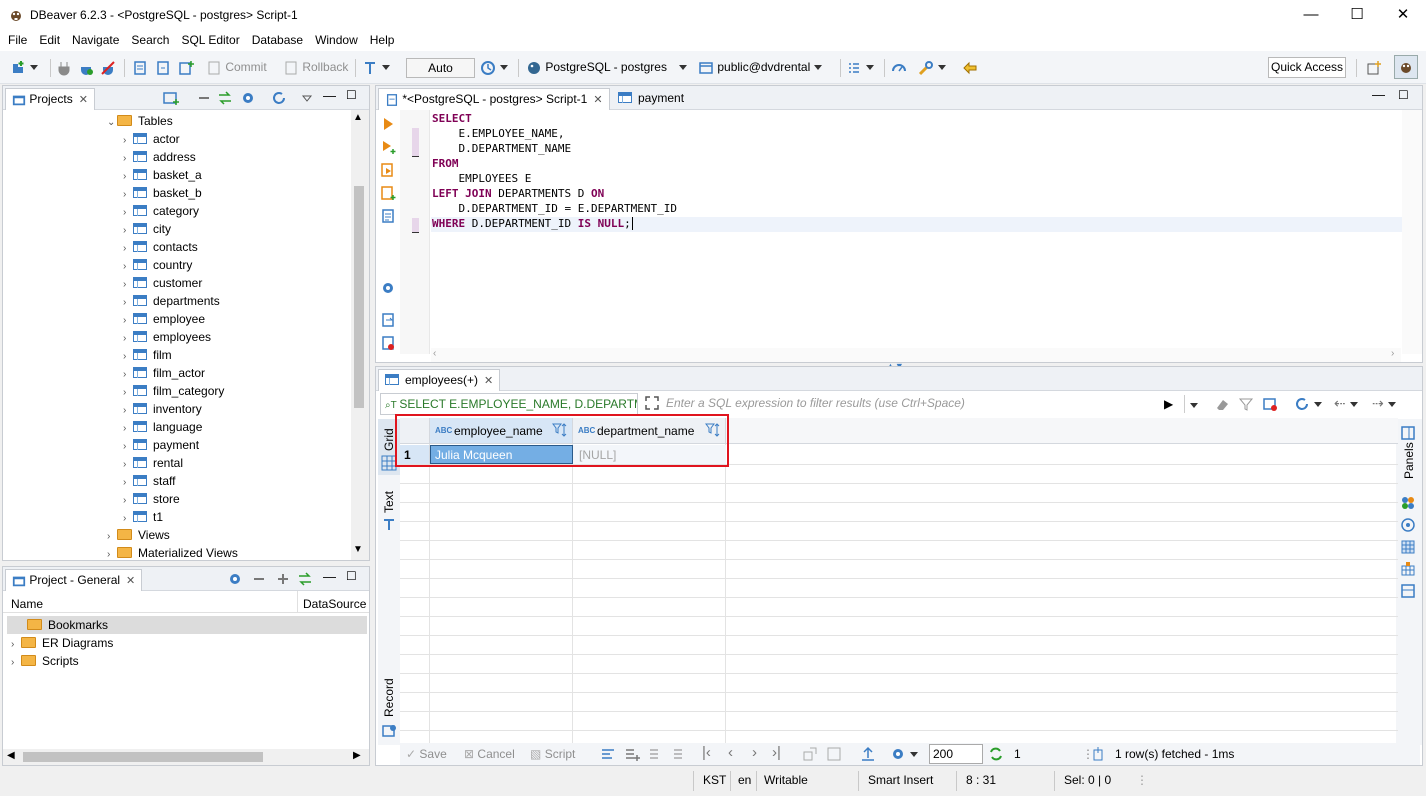 Image resolution: width=1426 pixels, height=796 pixels. I want to click on execute-script-icon, so click(388, 170).